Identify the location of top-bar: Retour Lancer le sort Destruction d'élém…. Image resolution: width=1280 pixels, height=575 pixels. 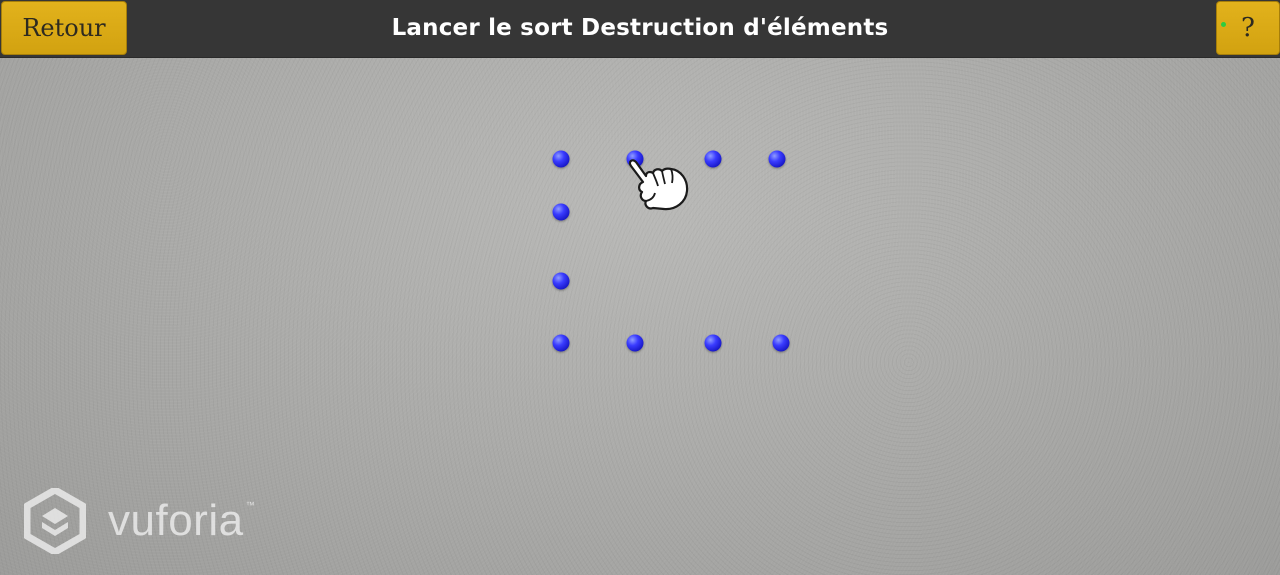
(640, 29).